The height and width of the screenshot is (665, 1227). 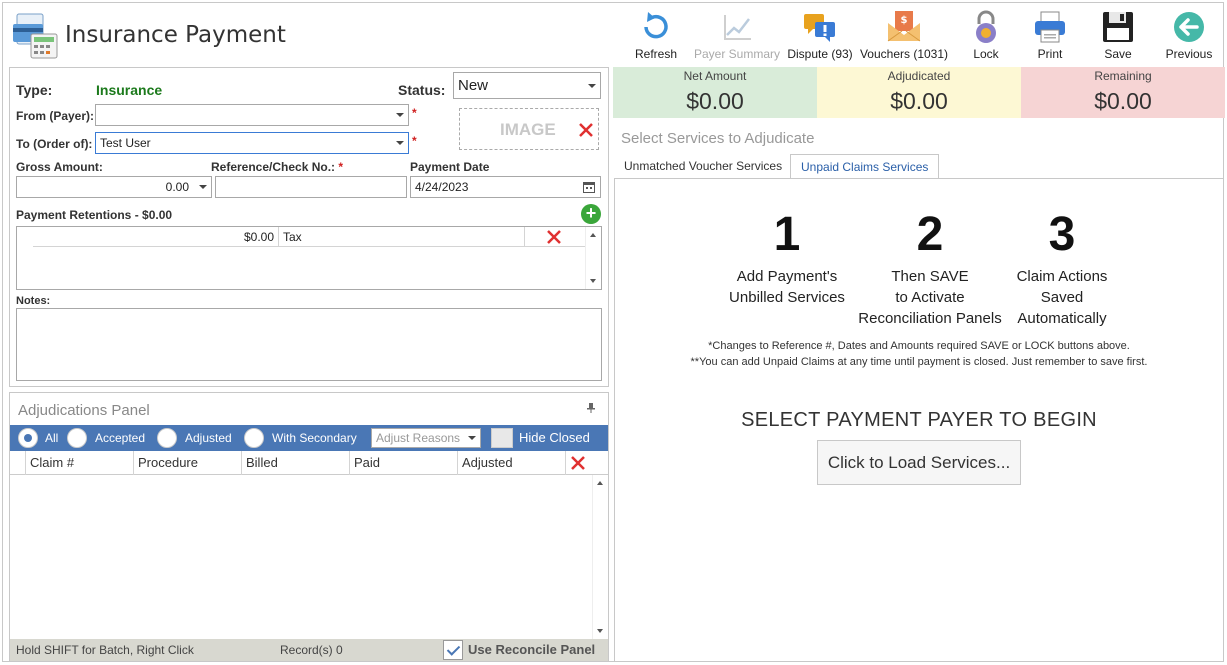 I want to click on filter-secondary-label: With Secondary, so click(x=314, y=438).